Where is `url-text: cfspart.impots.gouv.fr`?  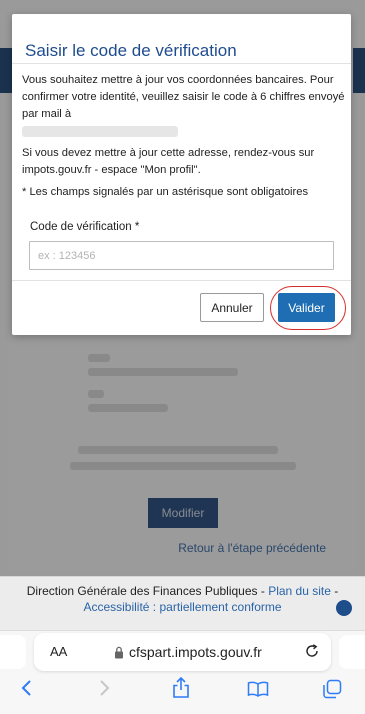
url-text: cfspart.impots.gouv.fr is located at coordinates (195, 652).